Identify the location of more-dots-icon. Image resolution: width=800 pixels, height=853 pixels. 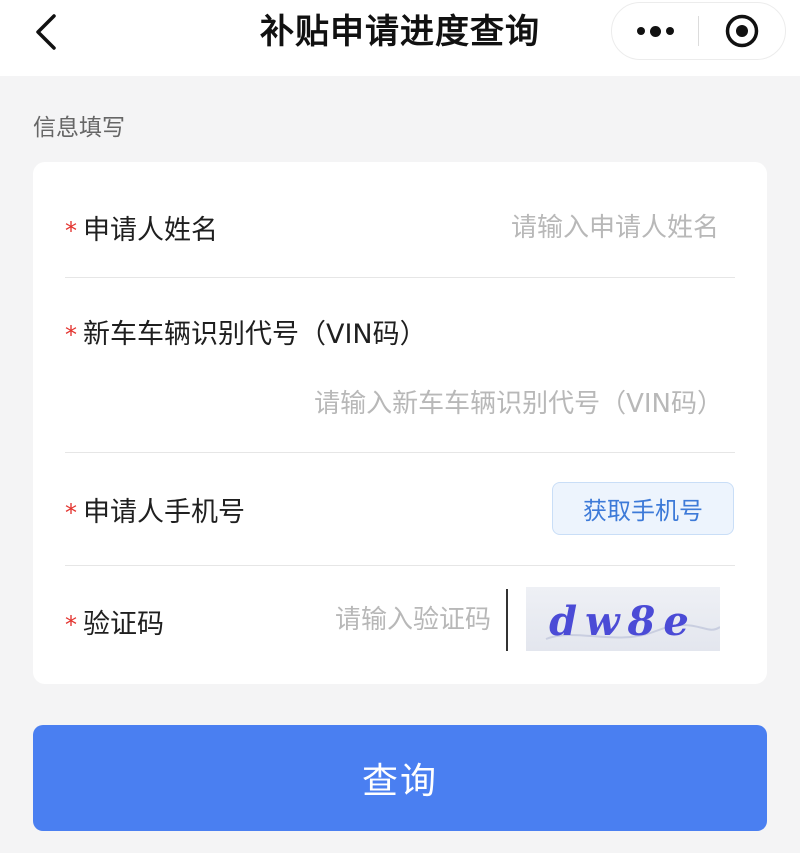
(655, 31).